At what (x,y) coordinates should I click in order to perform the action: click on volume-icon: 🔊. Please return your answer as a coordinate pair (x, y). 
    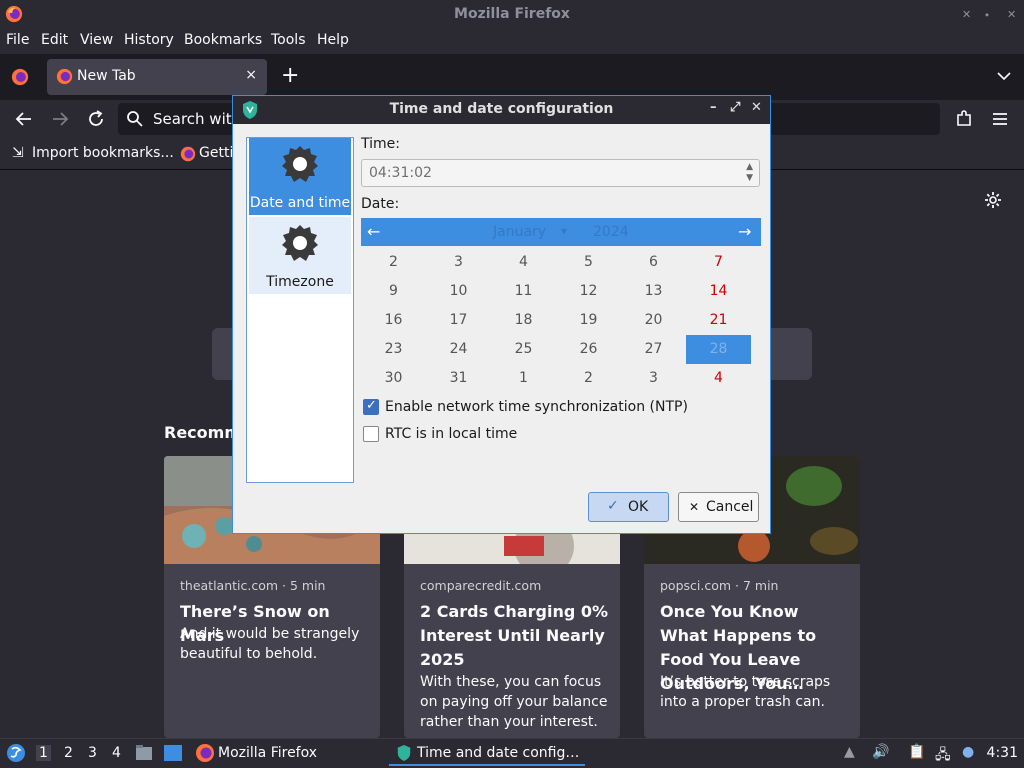
    Looking at the image, I should click on (880, 752).